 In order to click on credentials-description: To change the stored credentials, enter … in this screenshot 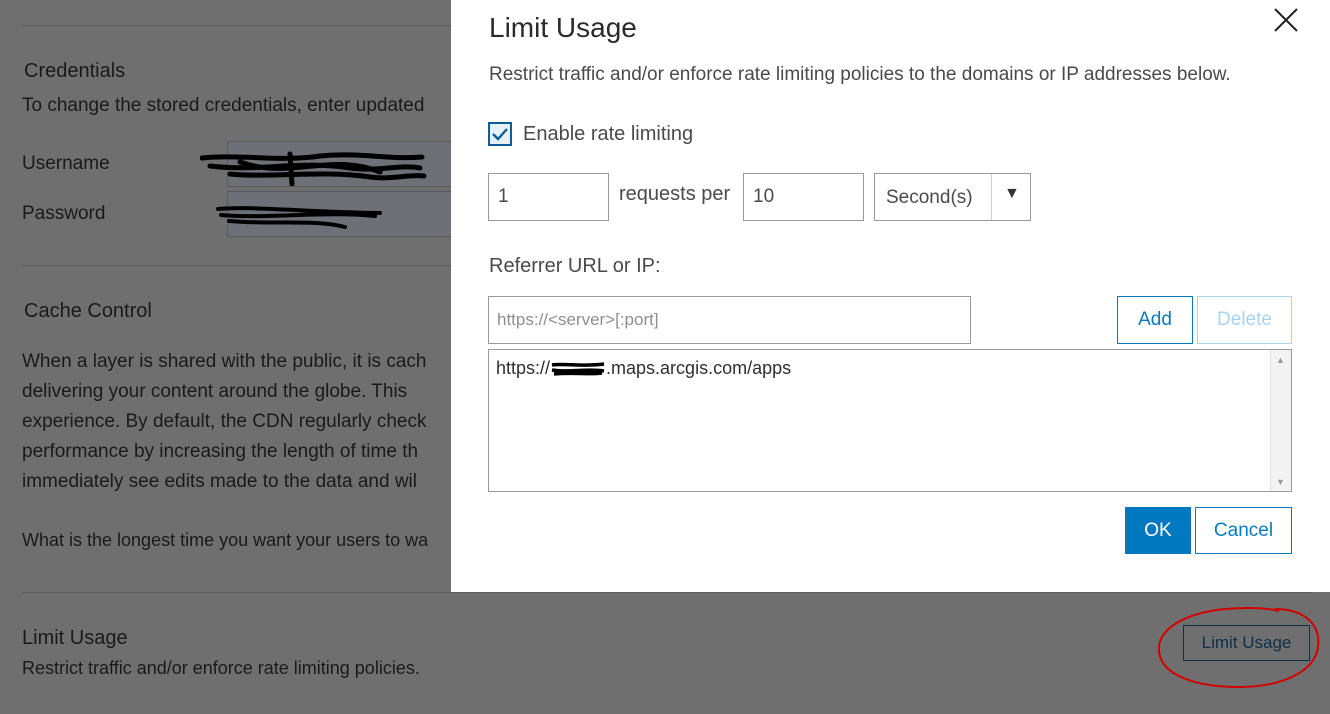, I will do `click(223, 105)`.